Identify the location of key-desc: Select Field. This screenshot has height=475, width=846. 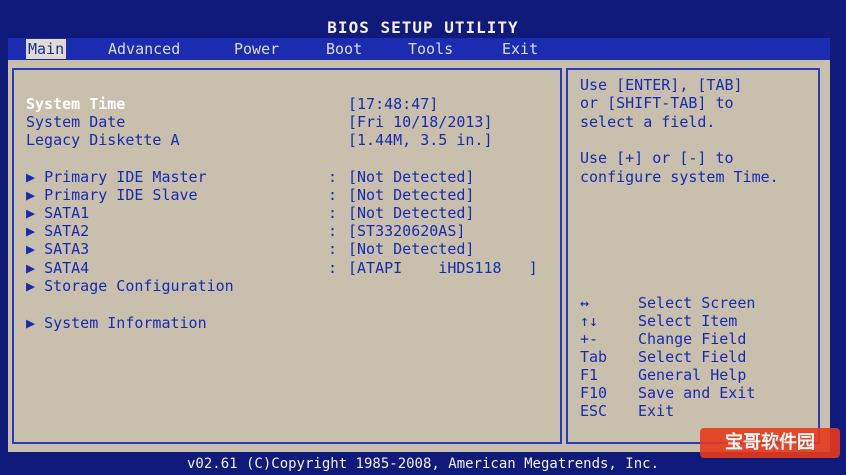
(692, 357).